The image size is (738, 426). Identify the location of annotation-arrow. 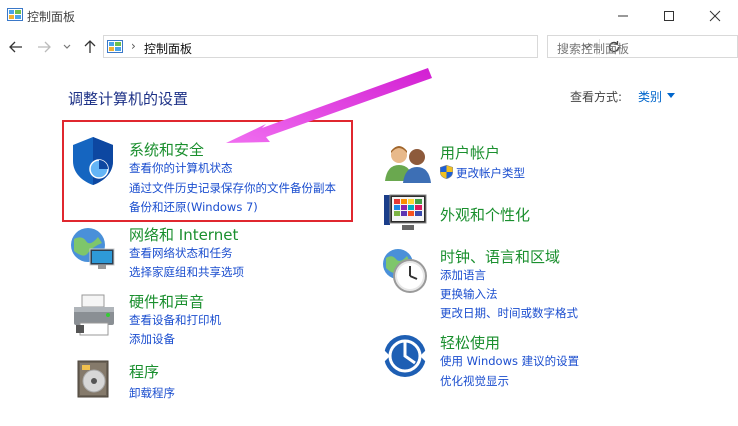
(329, 105).